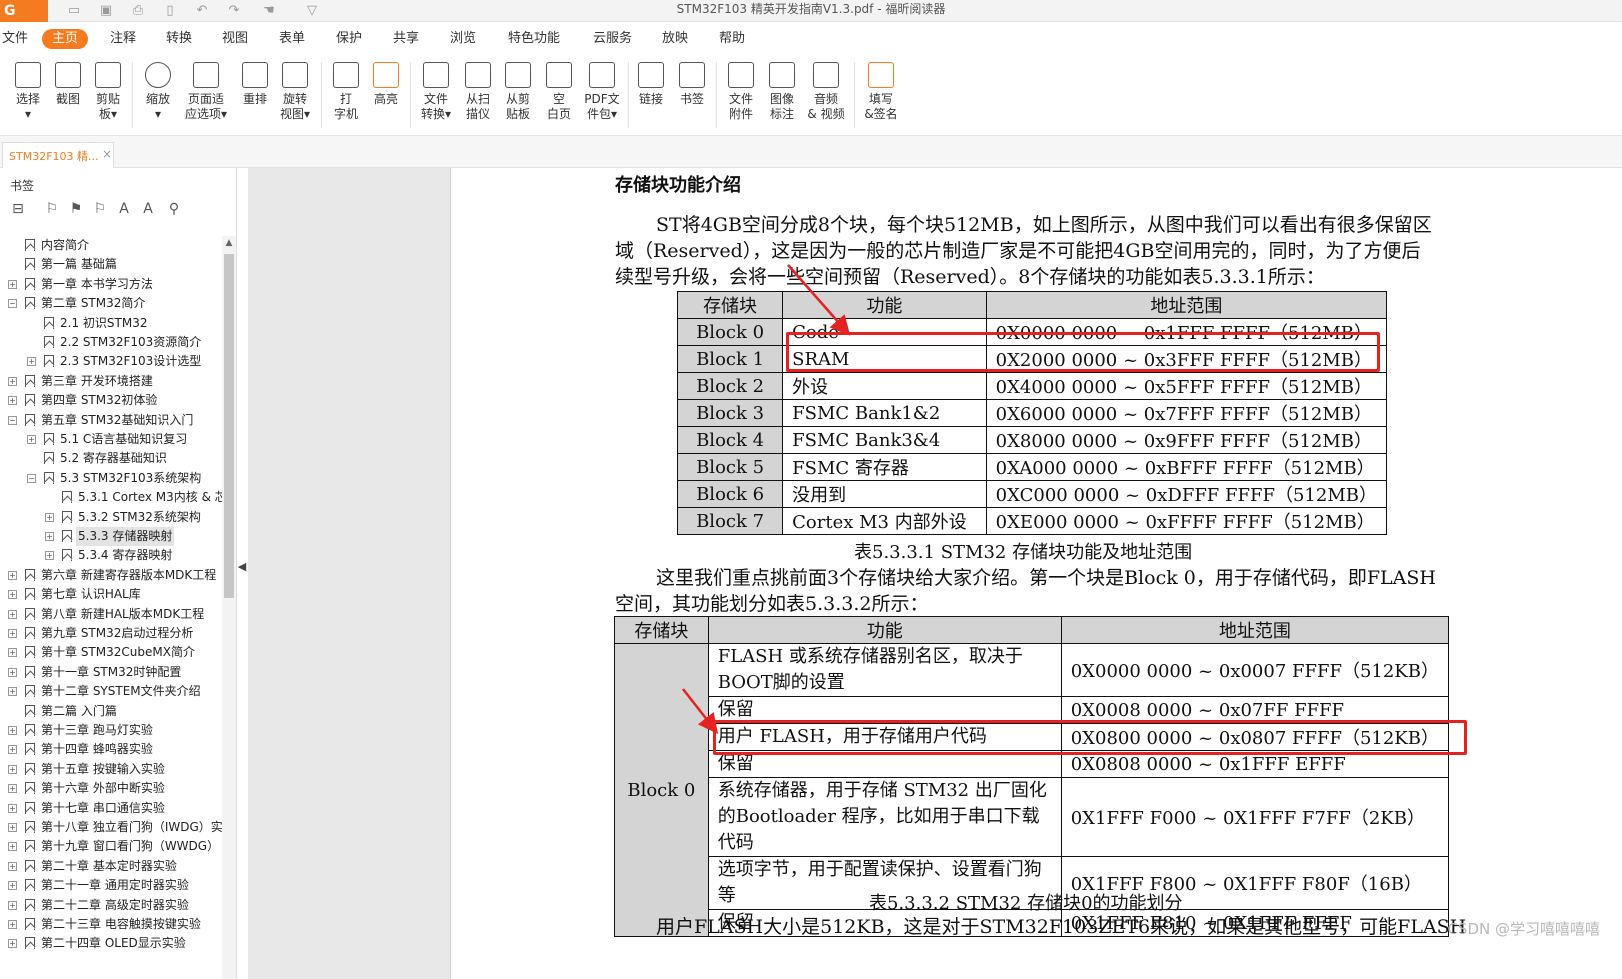 The height and width of the screenshot is (979, 1622). What do you see at coordinates (692, 83) in the screenshot?
I see `bookmark-button: 书签` at bounding box center [692, 83].